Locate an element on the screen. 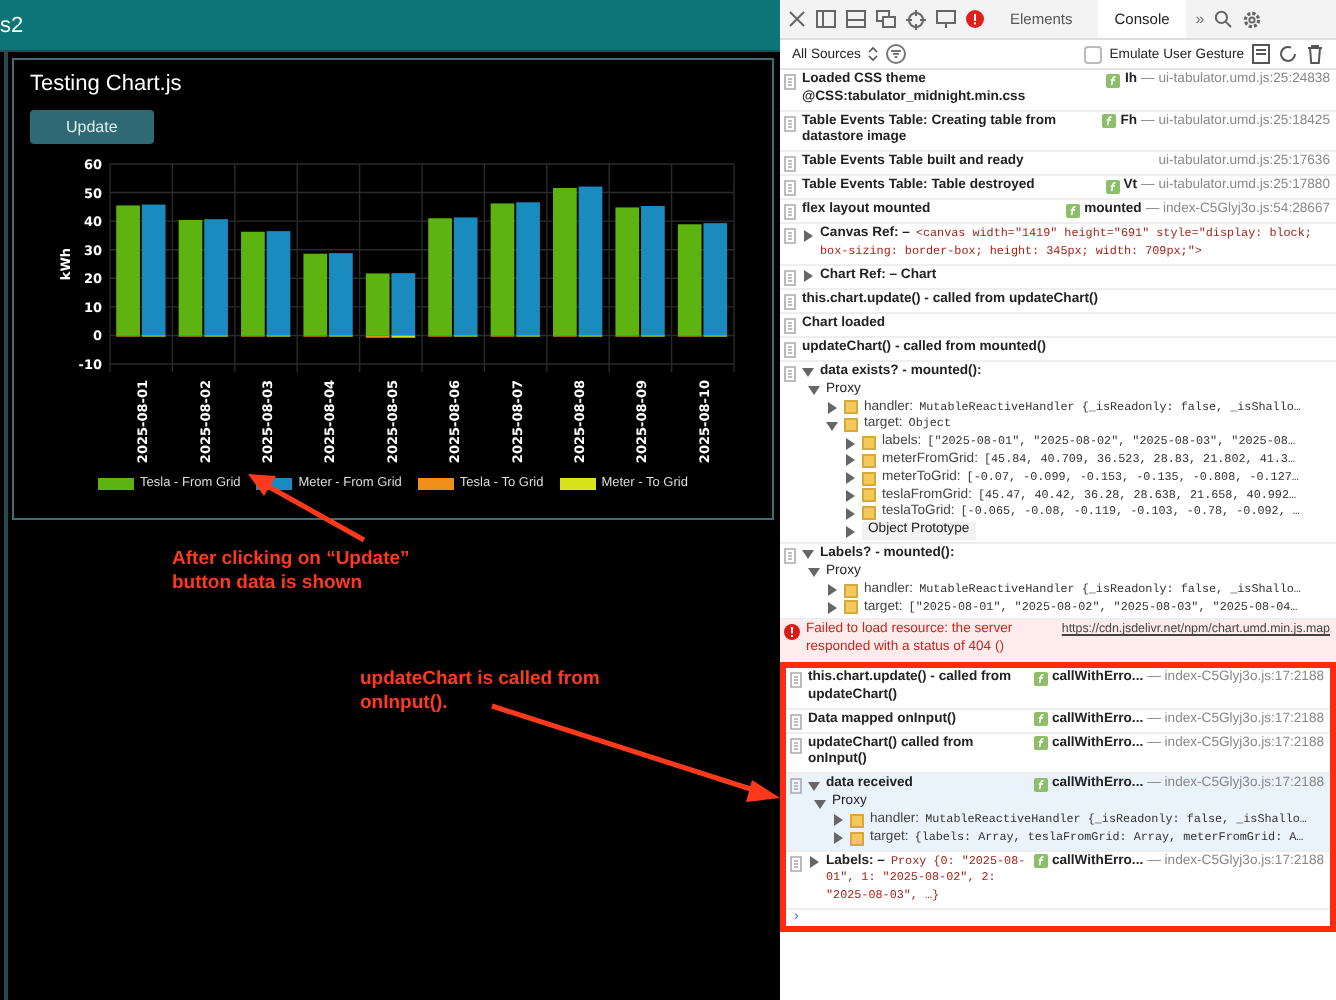  search-icon is located at coordinates (1223, 19).